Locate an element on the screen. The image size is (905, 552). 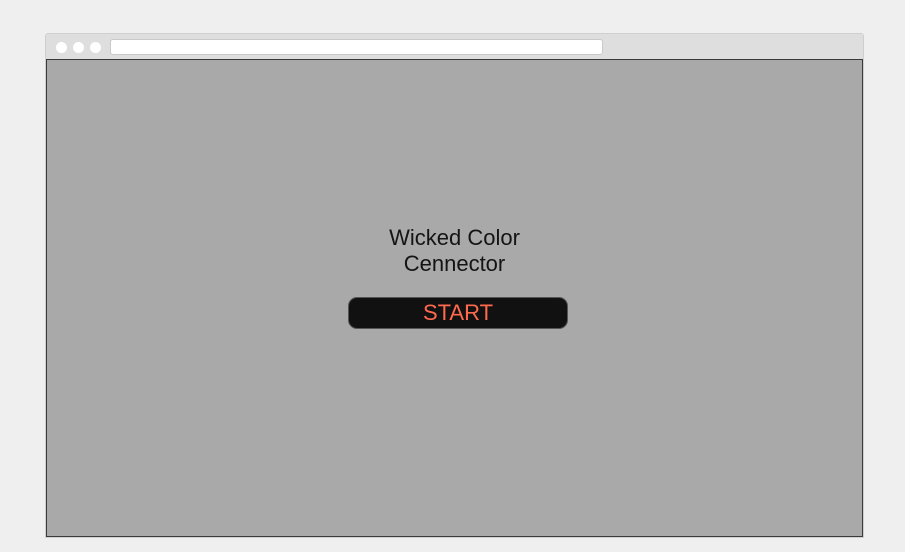
game-title-line-1: Wicked Color is located at coordinates (454, 237).